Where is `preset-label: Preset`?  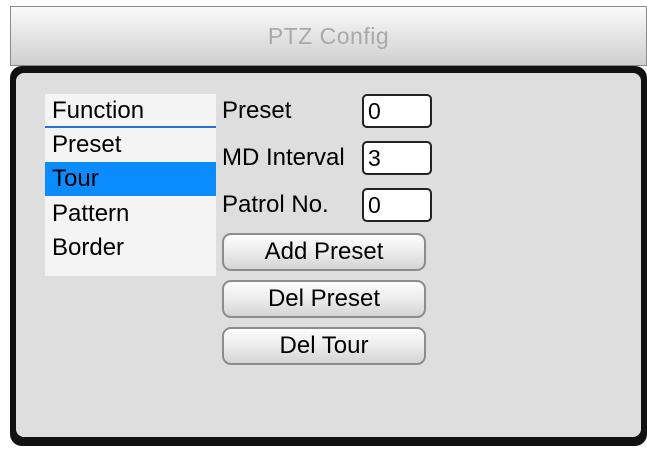
preset-label: Preset is located at coordinates (257, 110).